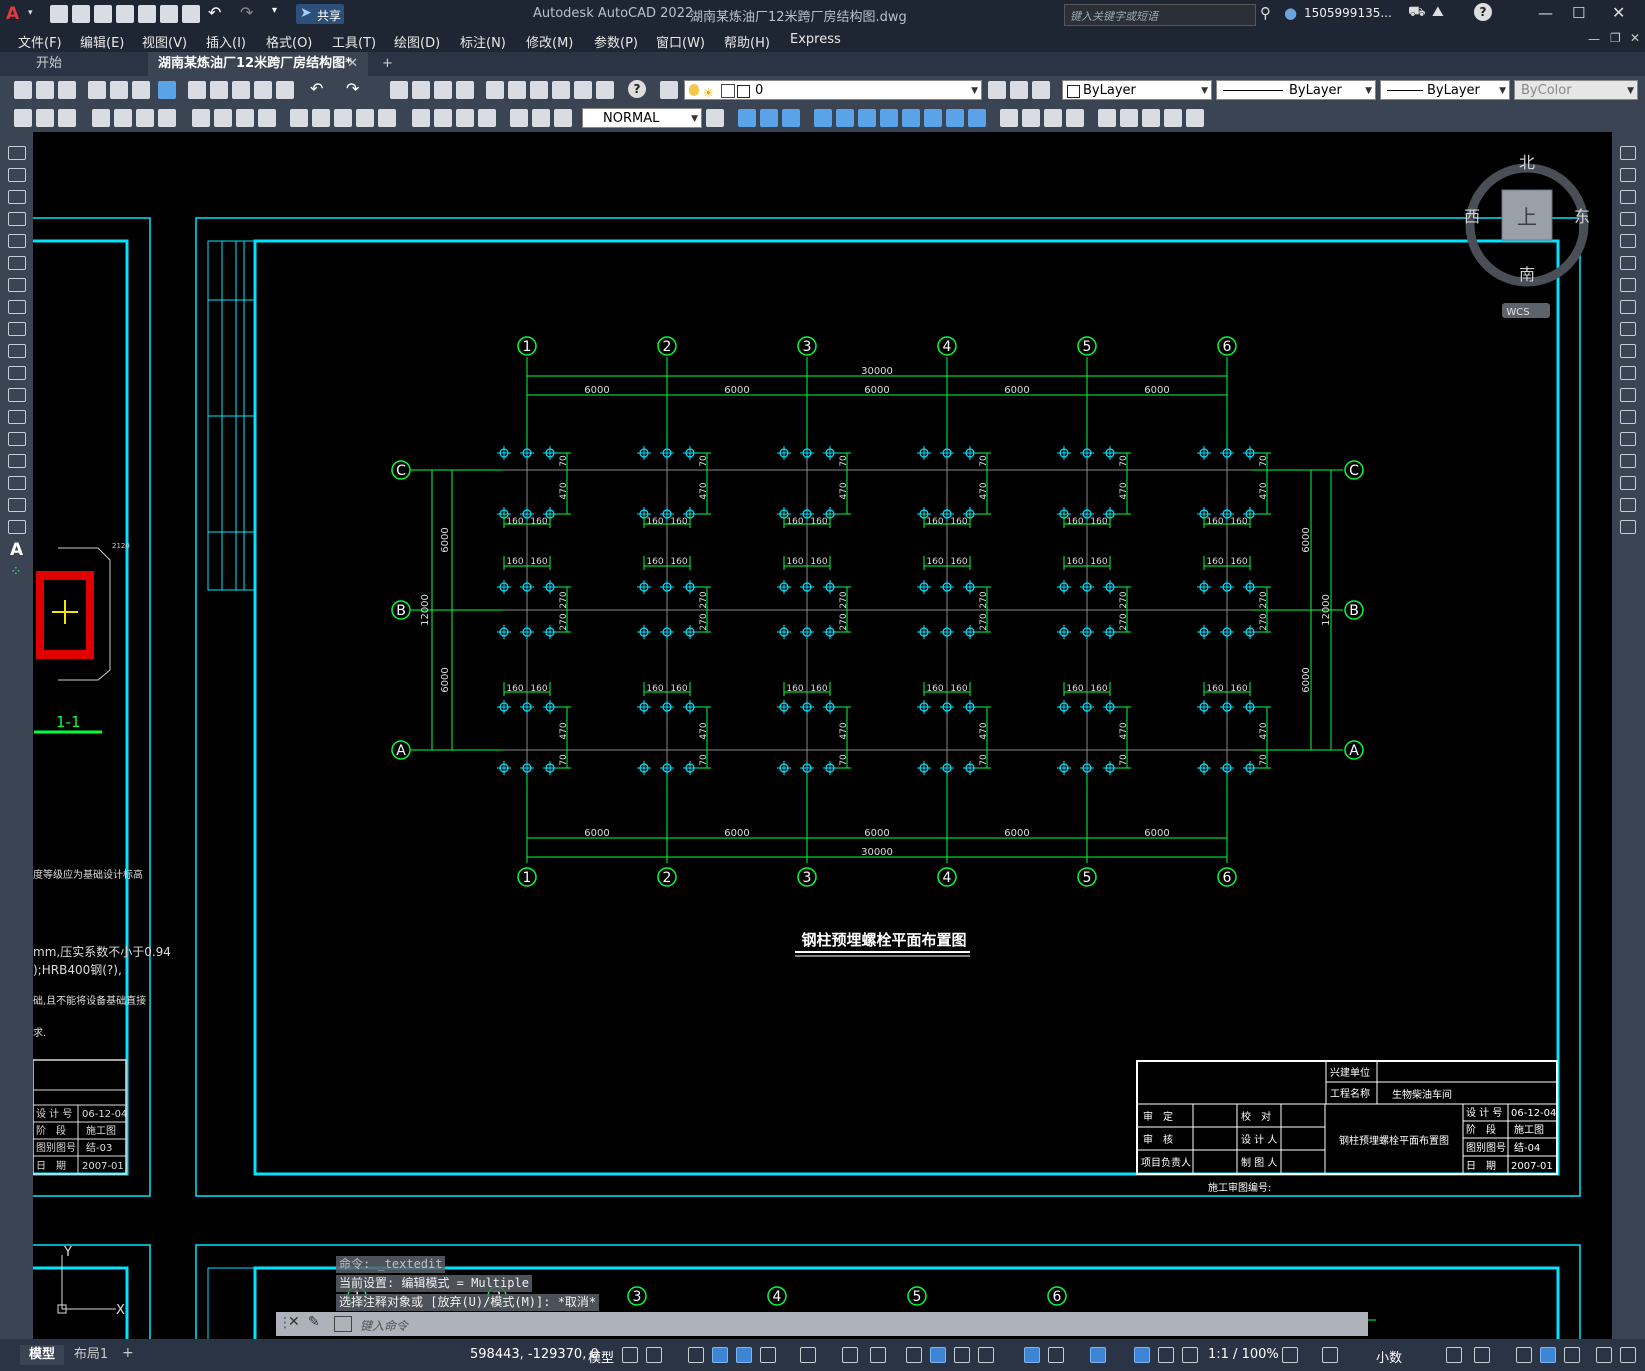 Image resolution: width=1645 pixels, height=1371 pixels. What do you see at coordinates (241, 90) in the screenshot?
I see `paste-icon` at bounding box center [241, 90].